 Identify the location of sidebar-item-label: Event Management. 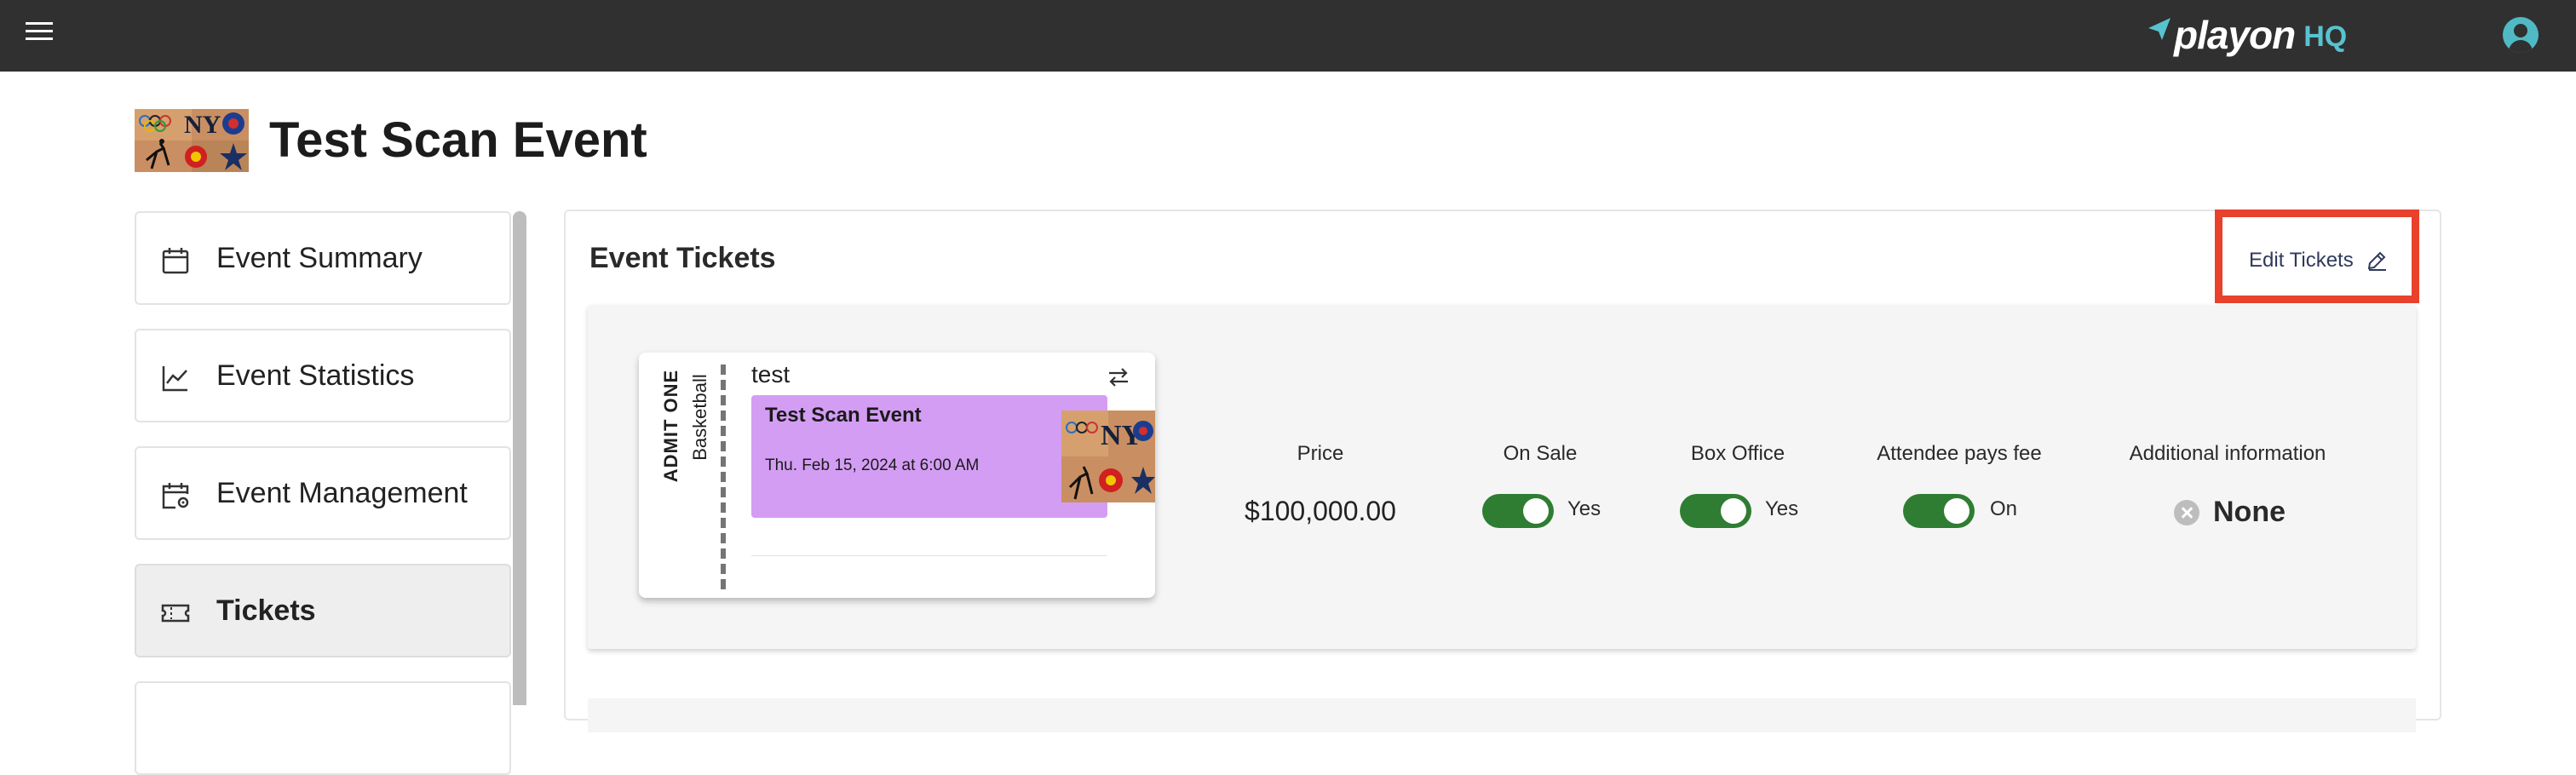
(342, 493).